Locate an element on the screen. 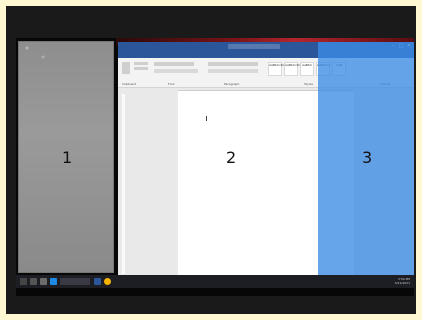  system-tray: 3:59 PM 3/21/2021 is located at coordinates (402, 281).